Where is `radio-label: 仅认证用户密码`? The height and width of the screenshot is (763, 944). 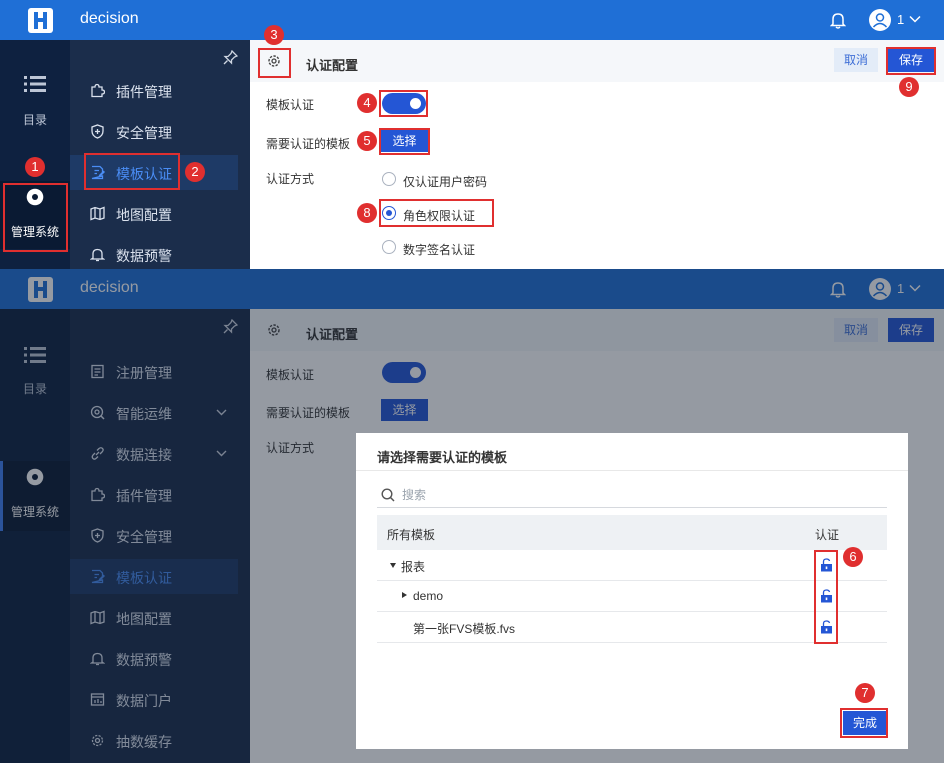
radio-label: 仅认证用户密码 is located at coordinates (445, 182).